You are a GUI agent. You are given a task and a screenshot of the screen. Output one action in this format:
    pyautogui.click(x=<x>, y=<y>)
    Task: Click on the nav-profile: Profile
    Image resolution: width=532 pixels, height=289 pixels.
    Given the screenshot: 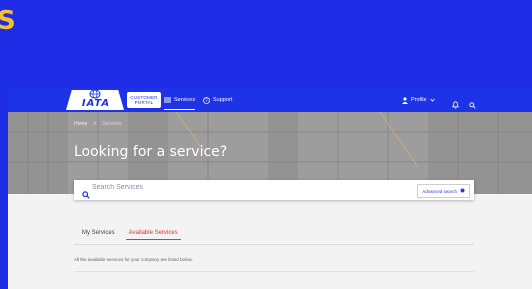 What is the action you would take?
    pyautogui.click(x=418, y=100)
    